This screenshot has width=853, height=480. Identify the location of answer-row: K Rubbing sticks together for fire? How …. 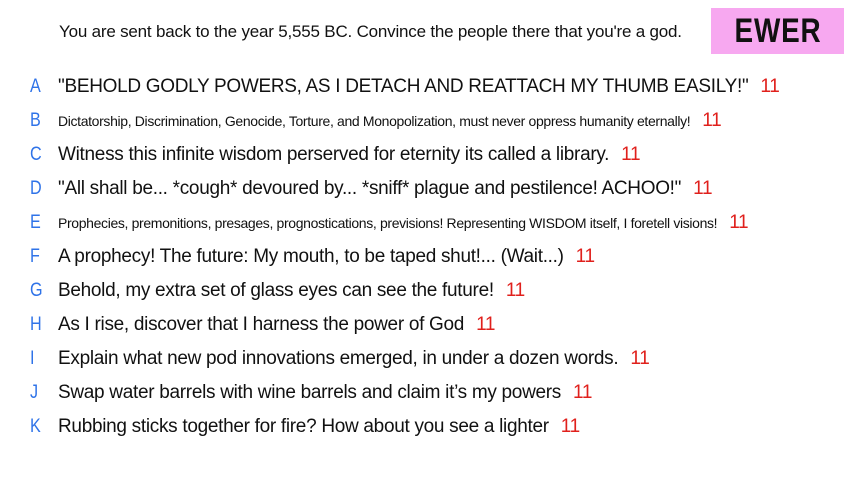
(426, 427).